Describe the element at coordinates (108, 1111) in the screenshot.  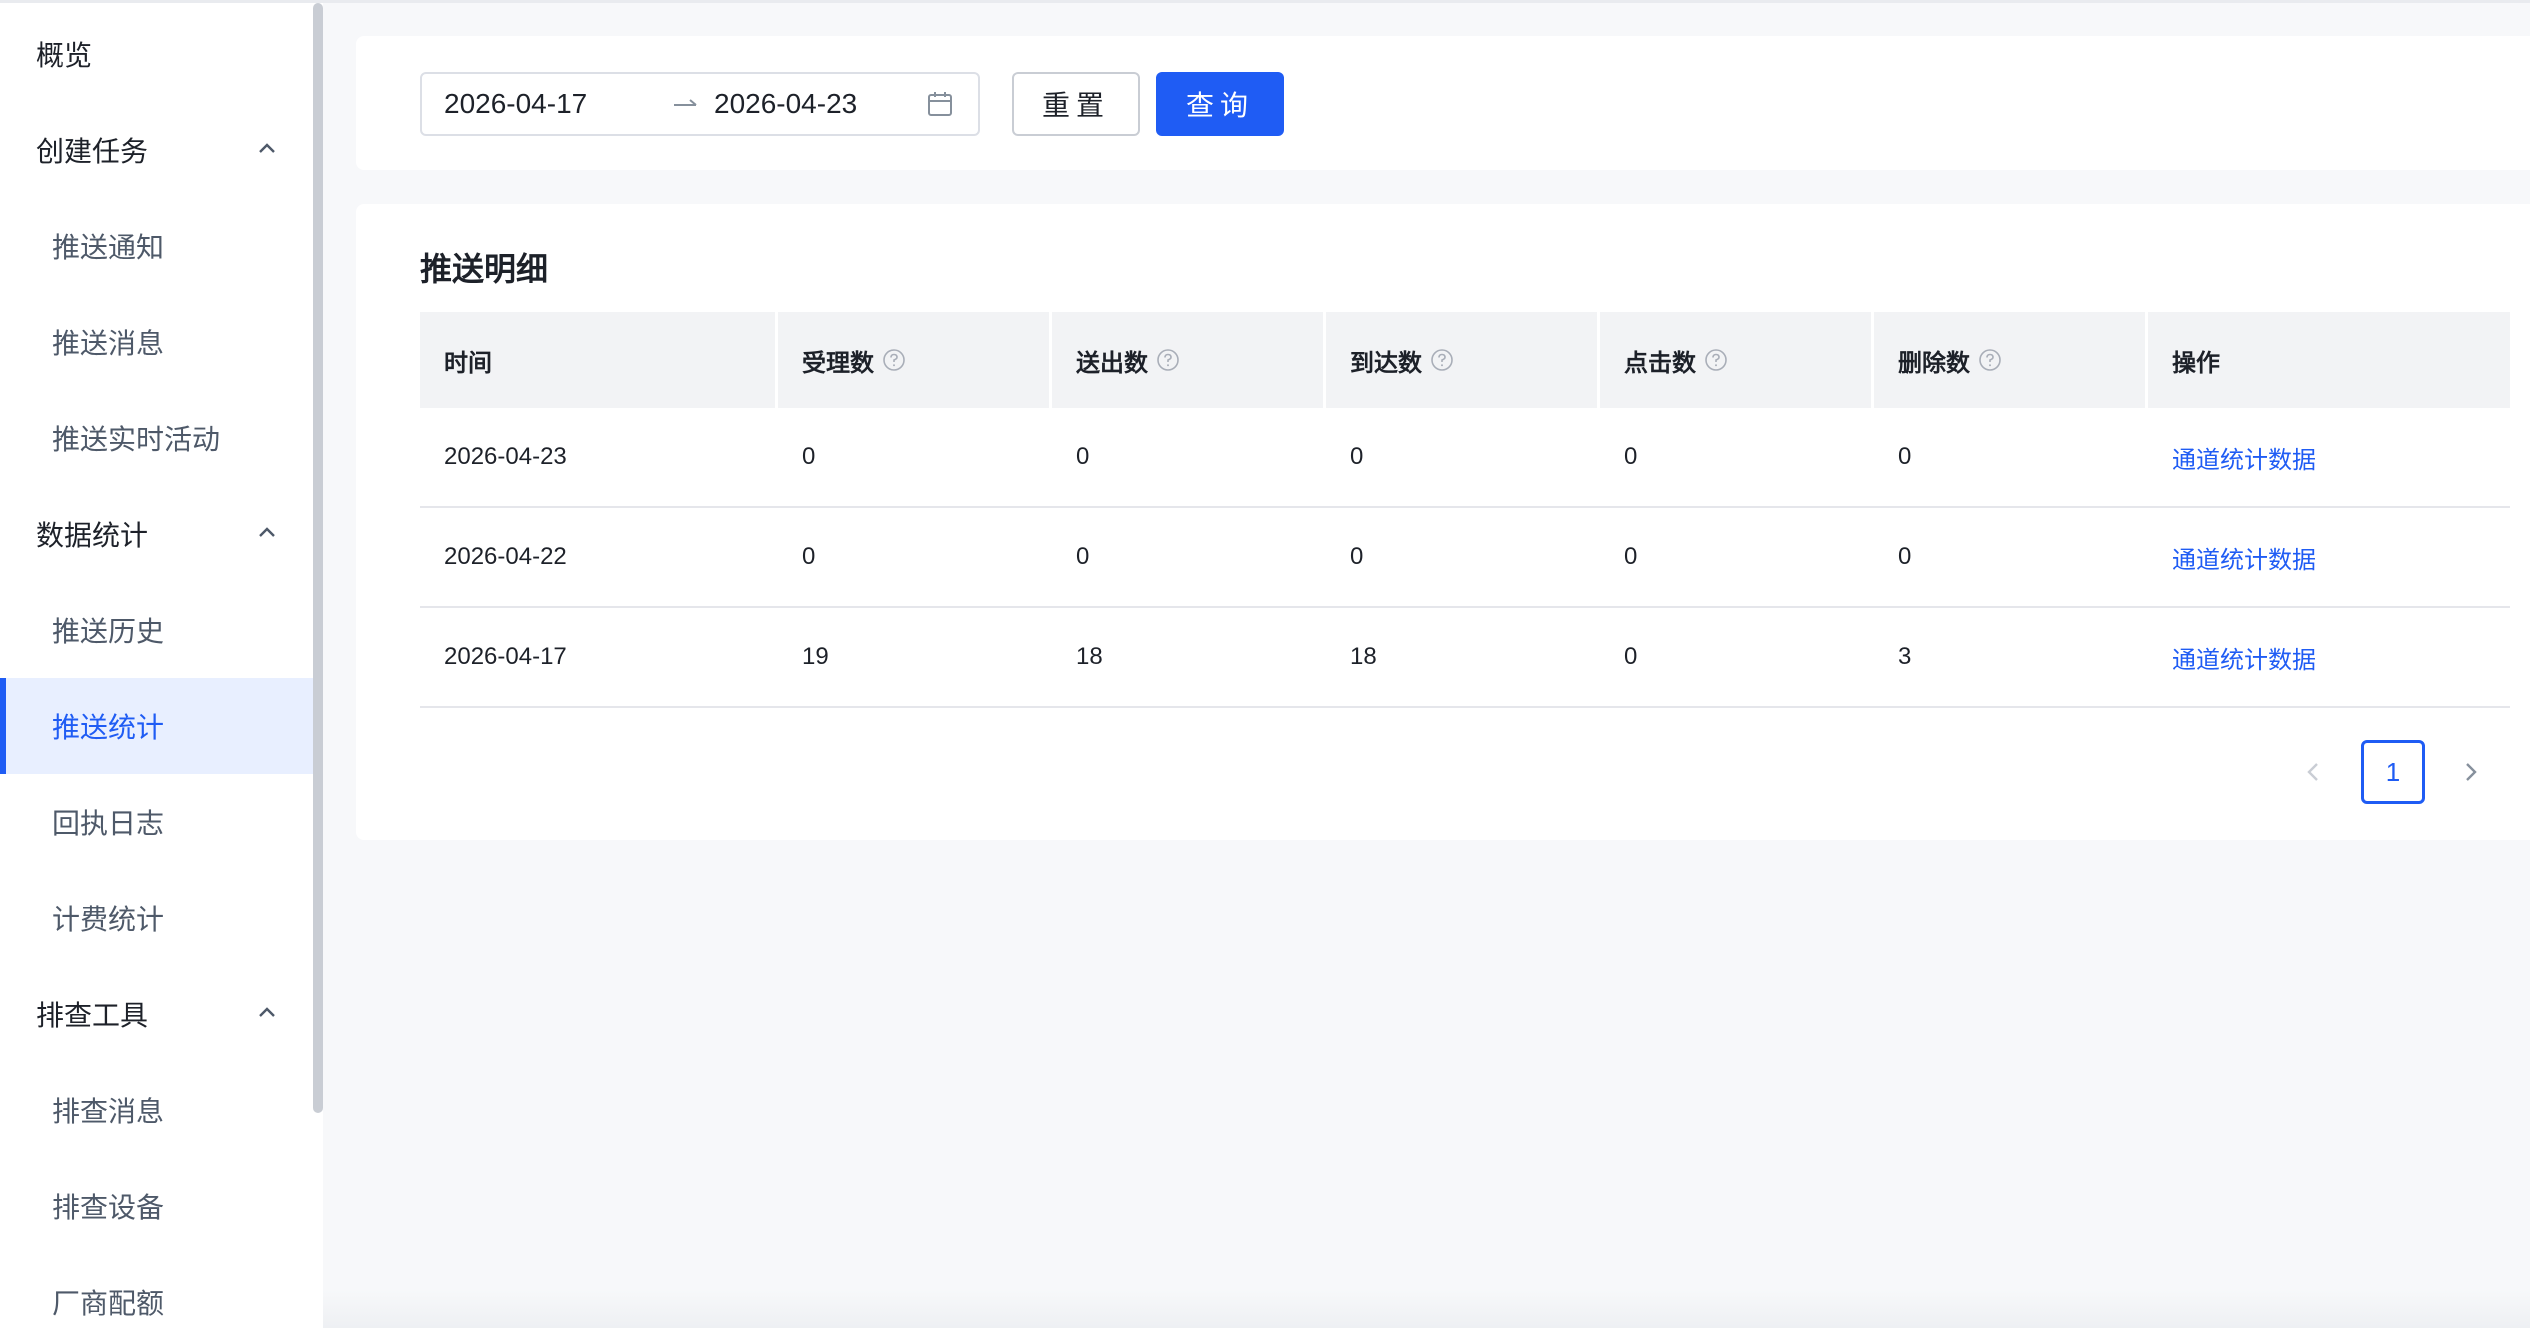
I see `sidebar-item-label: 排查消息` at that location.